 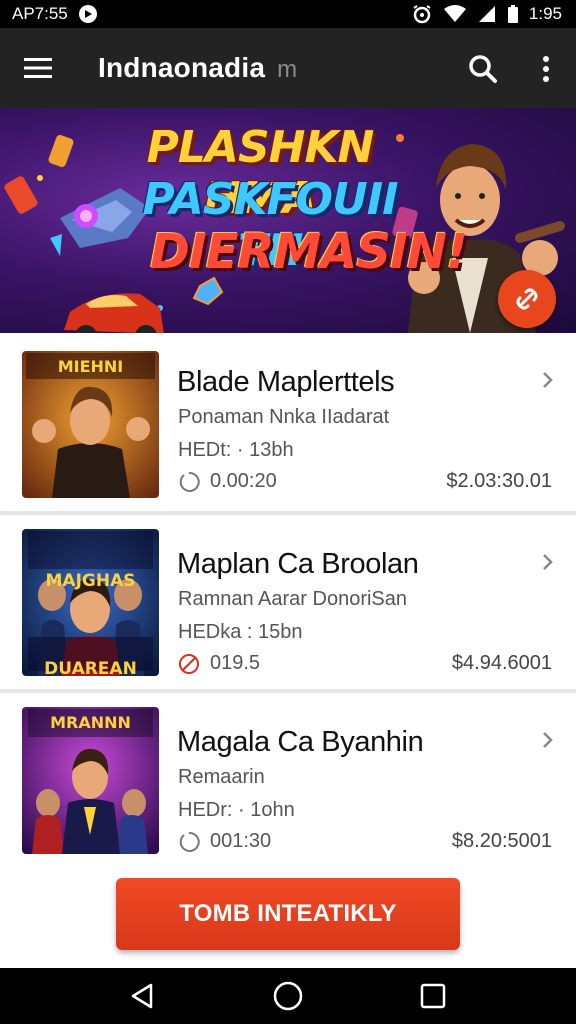 I want to click on banner-headline-3: DIERMASIN!, so click(x=309, y=252).